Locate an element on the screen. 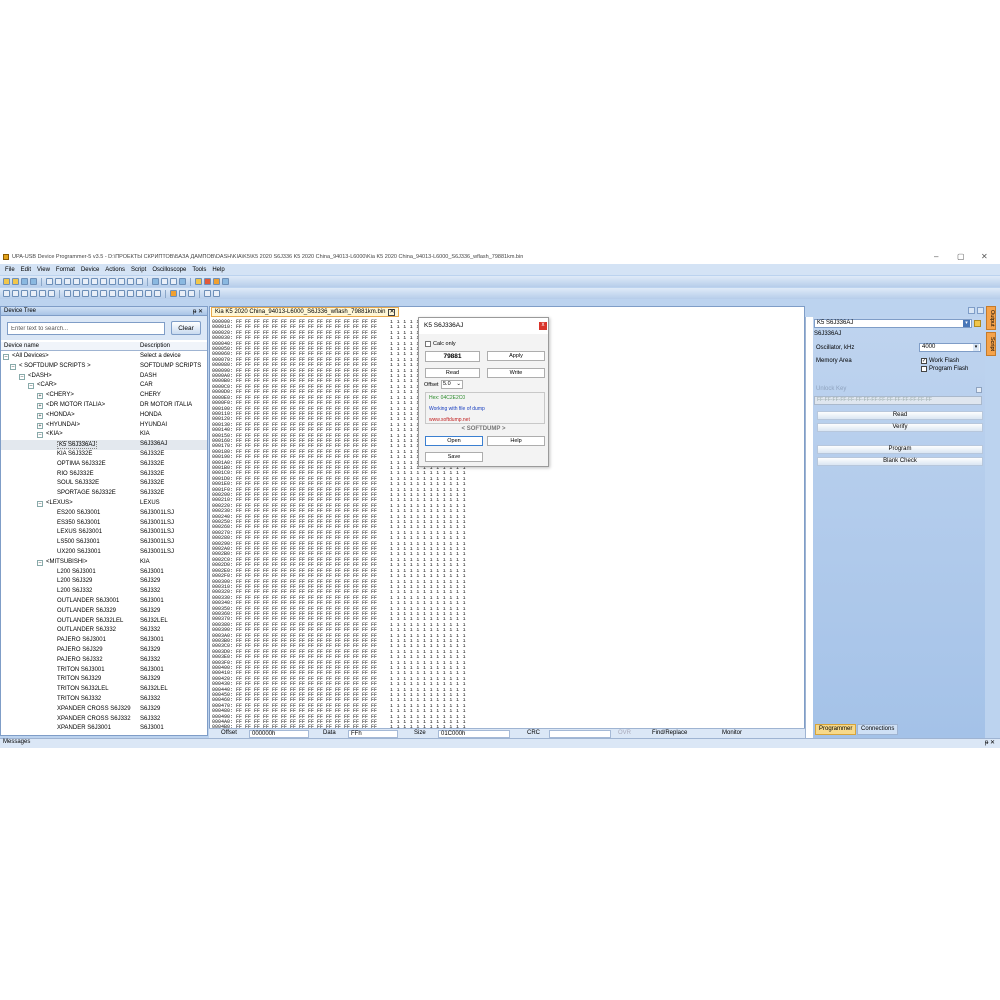  menu-file: File is located at coordinates (10, 270).